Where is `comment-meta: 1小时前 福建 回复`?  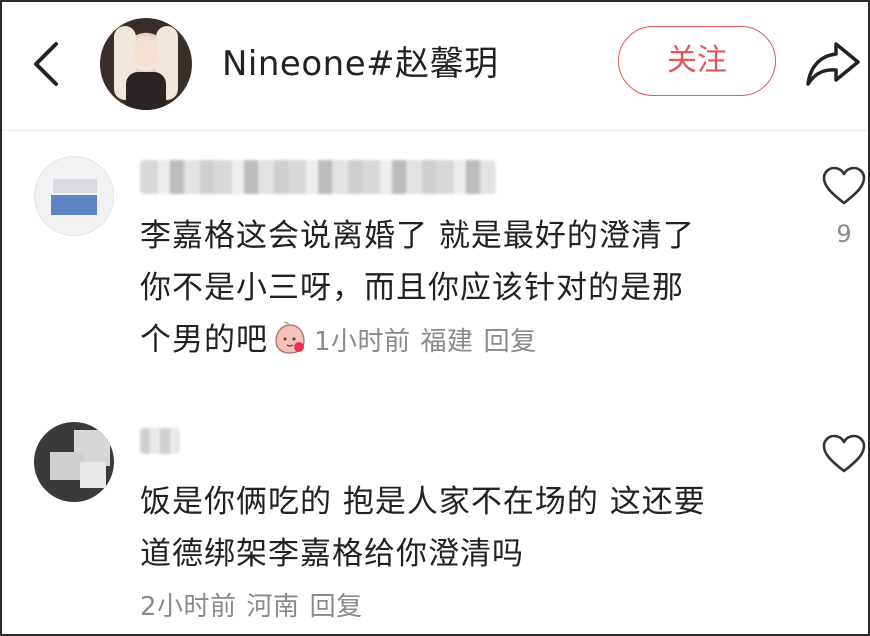
comment-meta: 1小时前 福建 回复 is located at coordinates (430, 342).